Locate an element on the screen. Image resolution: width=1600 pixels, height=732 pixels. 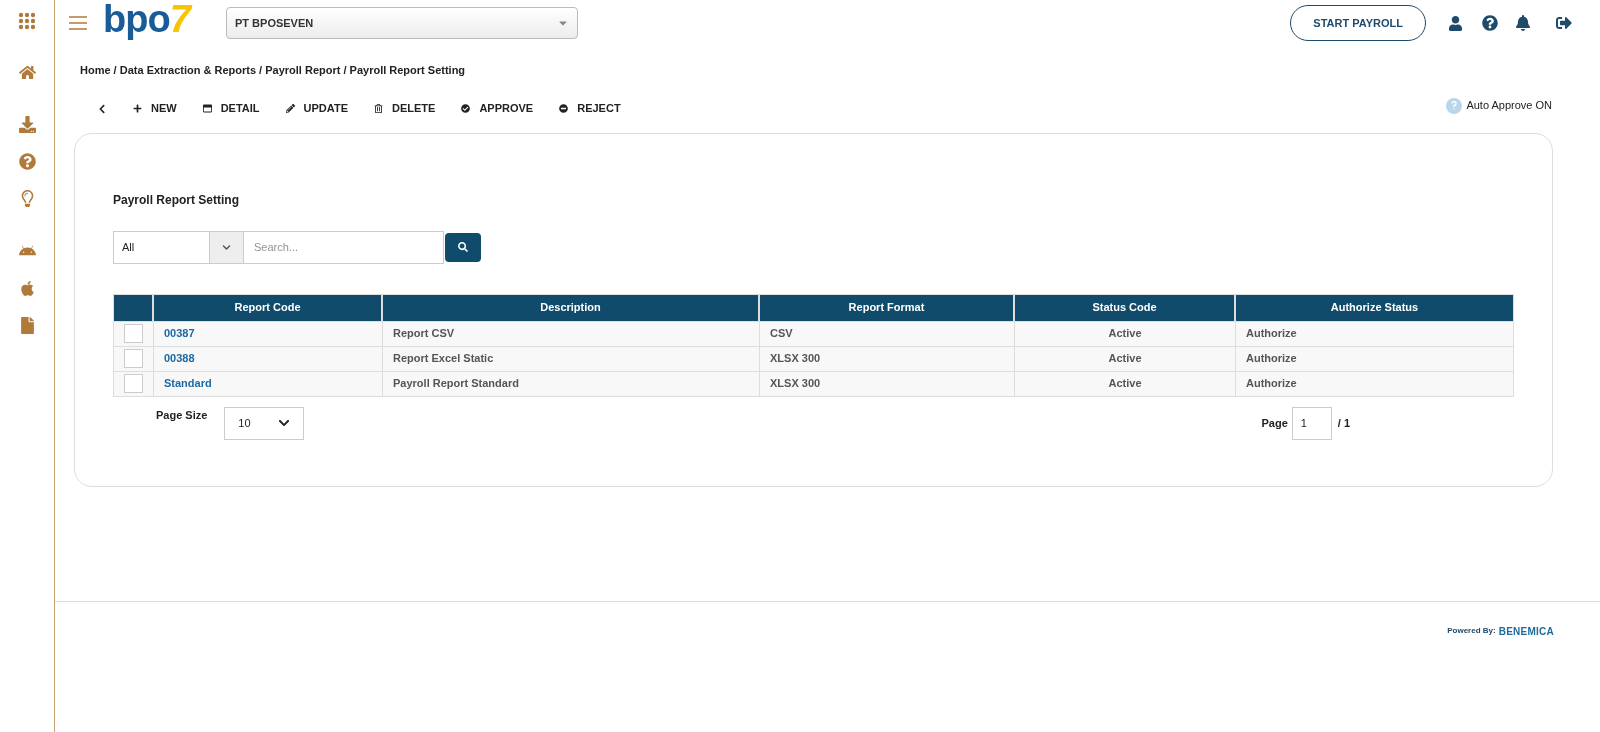
window-icon is located at coordinates (207, 108).